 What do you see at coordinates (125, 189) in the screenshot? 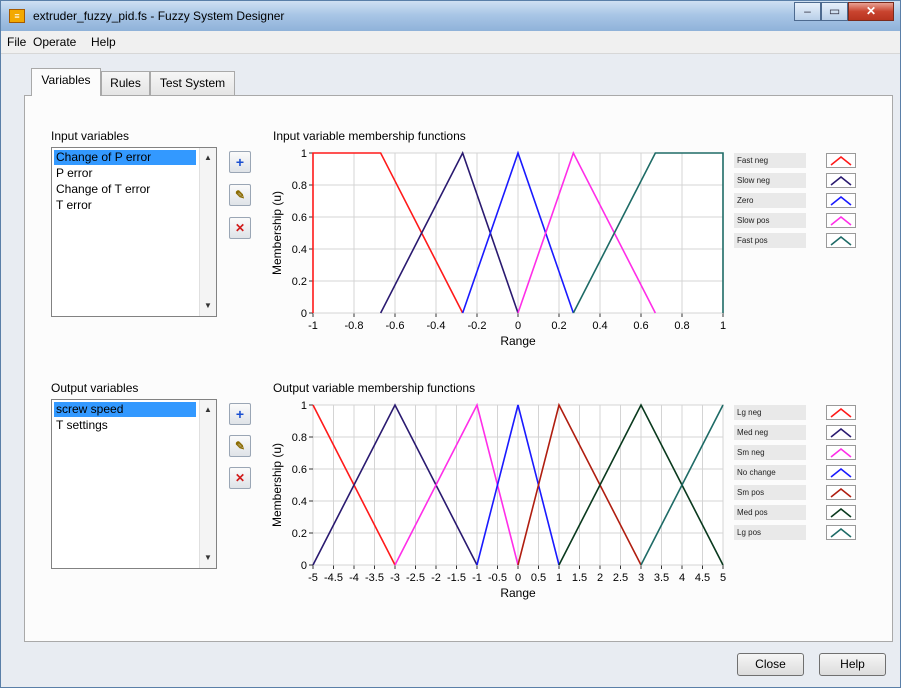
I see `list-item-change-of-t-error: Change of T error` at bounding box center [125, 189].